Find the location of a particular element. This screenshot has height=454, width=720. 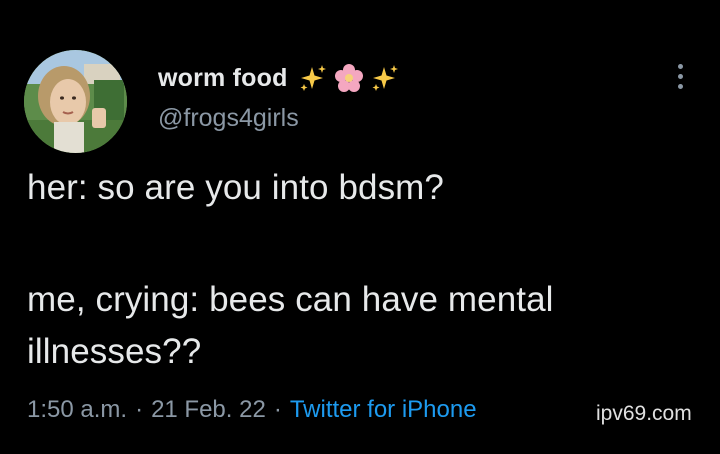

avatar is located at coordinates (75, 101).